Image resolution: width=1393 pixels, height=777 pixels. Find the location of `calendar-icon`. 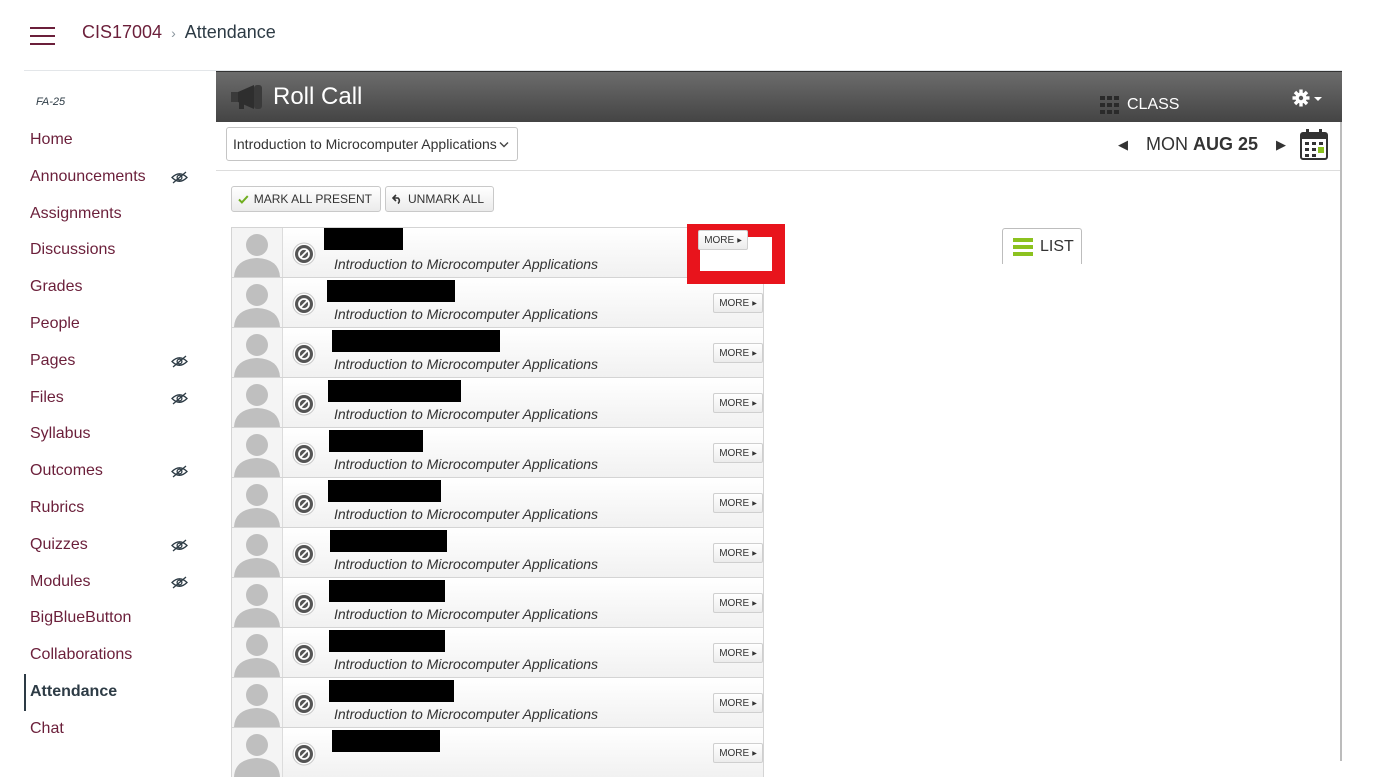

calendar-icon is located at coordinates (1314, 144).